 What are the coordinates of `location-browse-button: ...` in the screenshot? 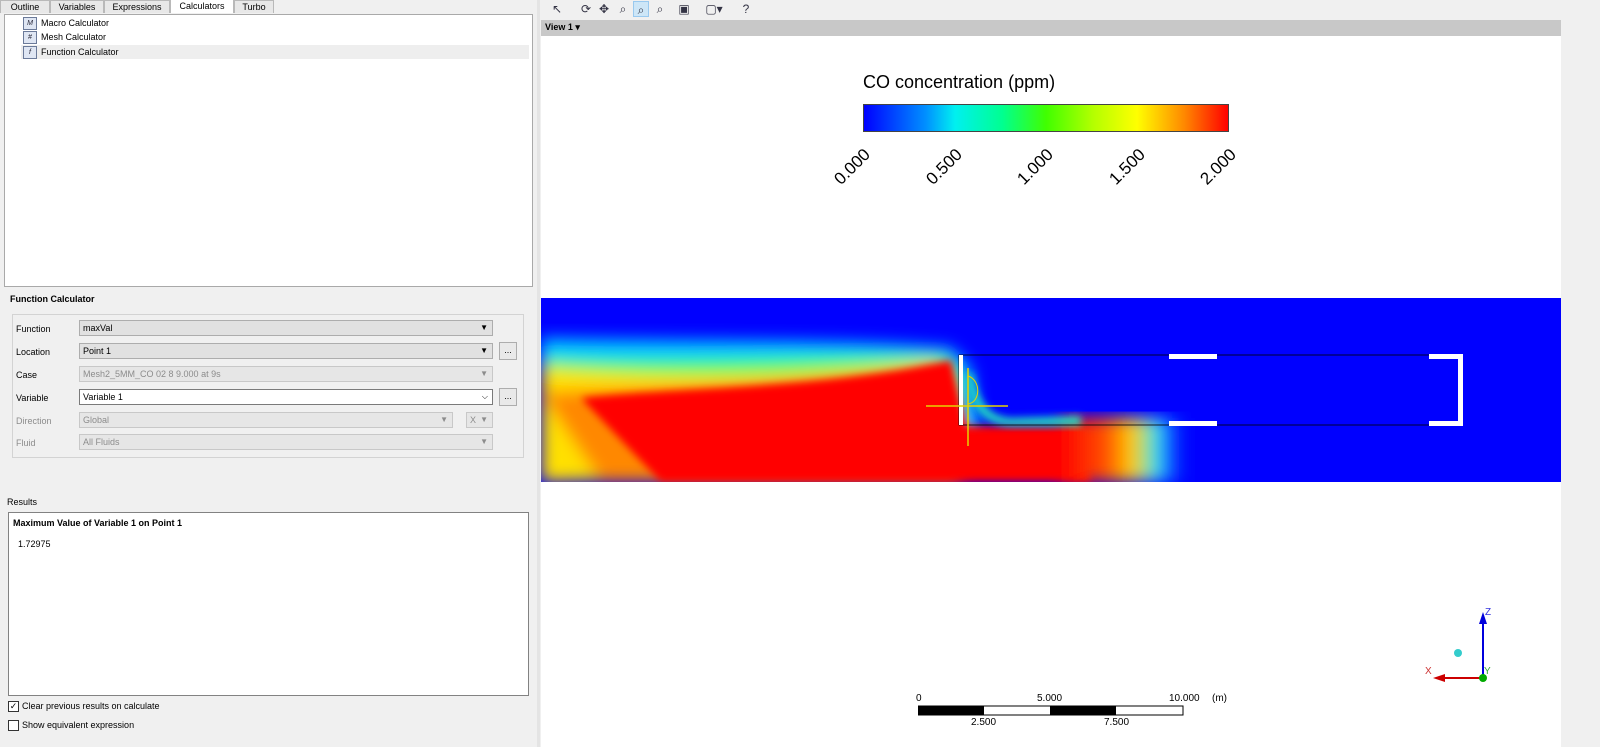 It's located at (508, 351).